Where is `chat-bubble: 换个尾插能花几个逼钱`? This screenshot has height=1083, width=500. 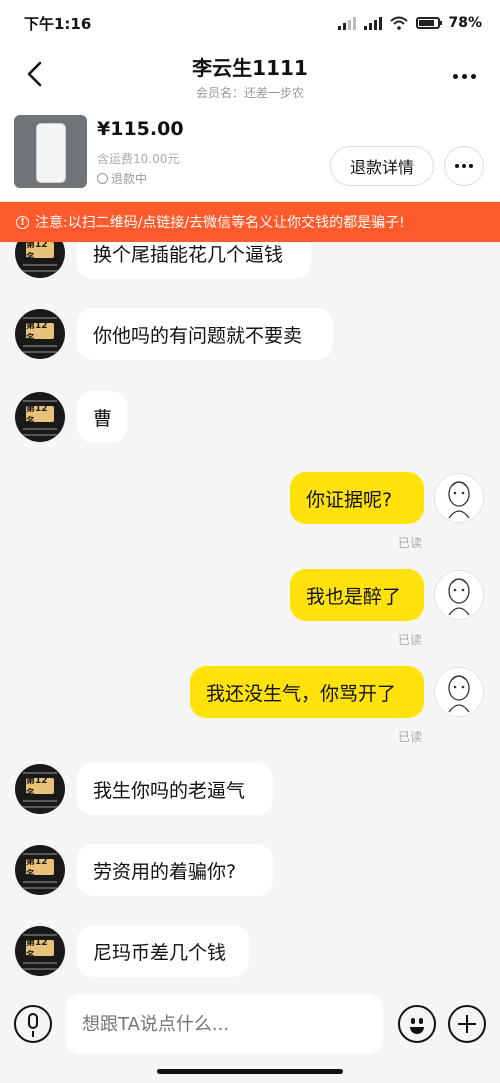 chat-bubble: 换个尾插能花几个逼钱 is located at coordinates (194, 260).